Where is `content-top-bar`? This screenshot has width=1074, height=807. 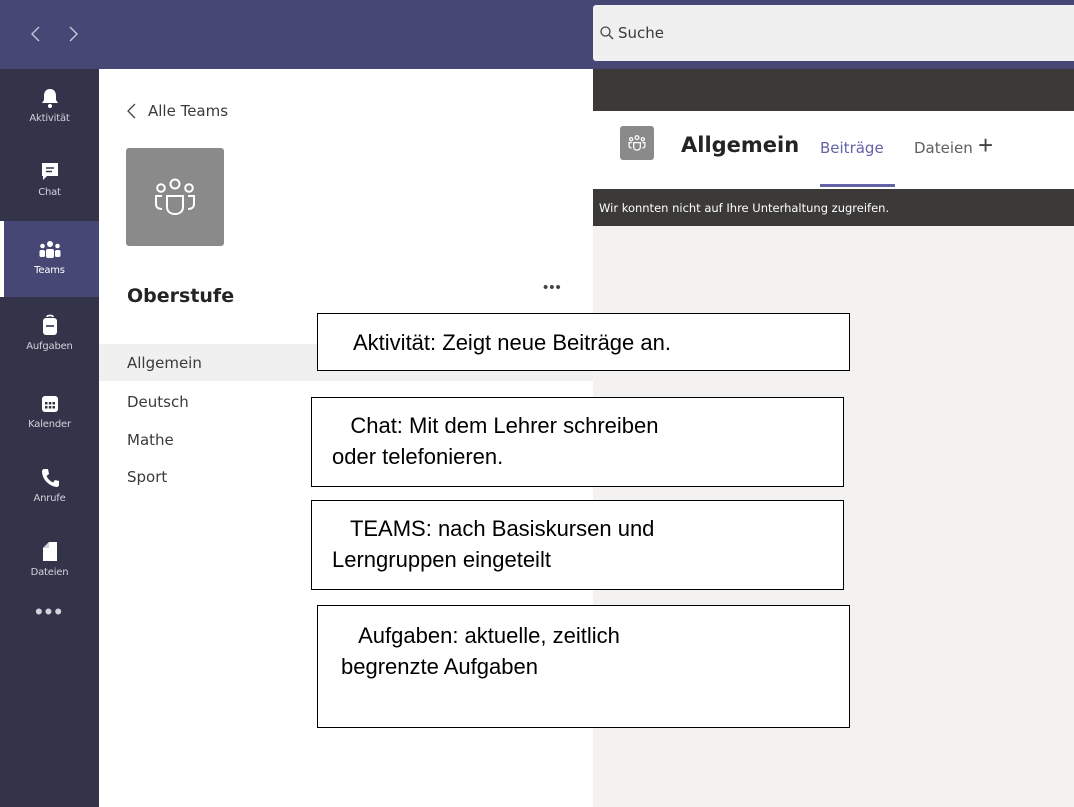 content-top-bar is located at coordinates (833, 90).